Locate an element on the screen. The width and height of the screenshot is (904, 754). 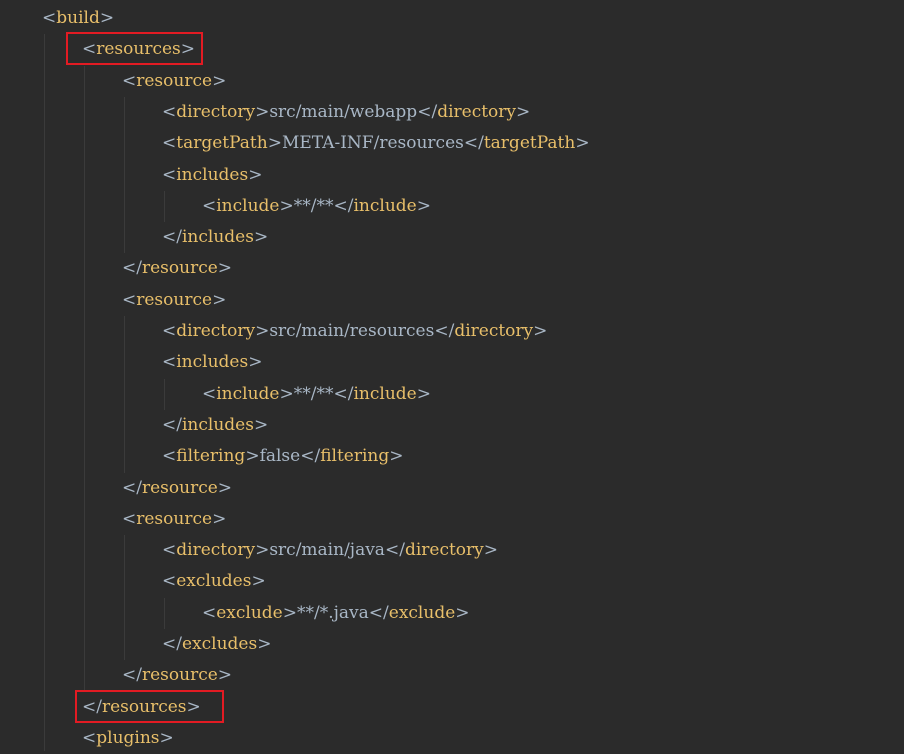
code-line: <directory>src/main/java</directory> is located at coordinates (330, 550).